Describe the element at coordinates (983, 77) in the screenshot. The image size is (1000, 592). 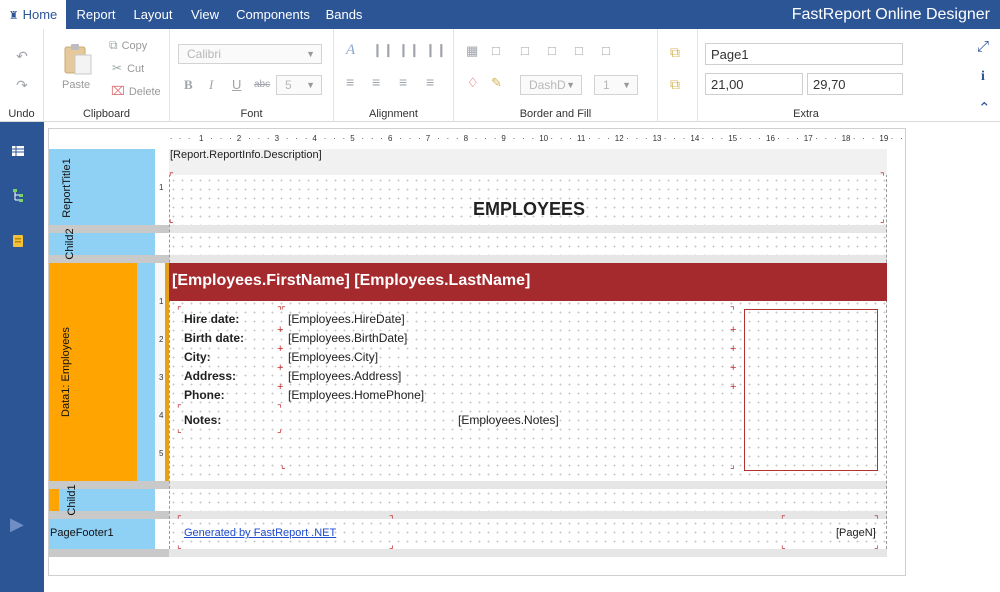
I see `info-icon: i` at that location.